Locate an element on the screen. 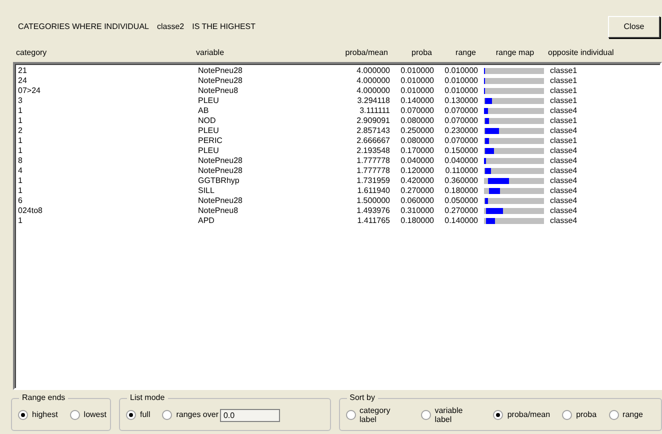  table-cell-text: 2.666667 is located at coordinates (373, 141).